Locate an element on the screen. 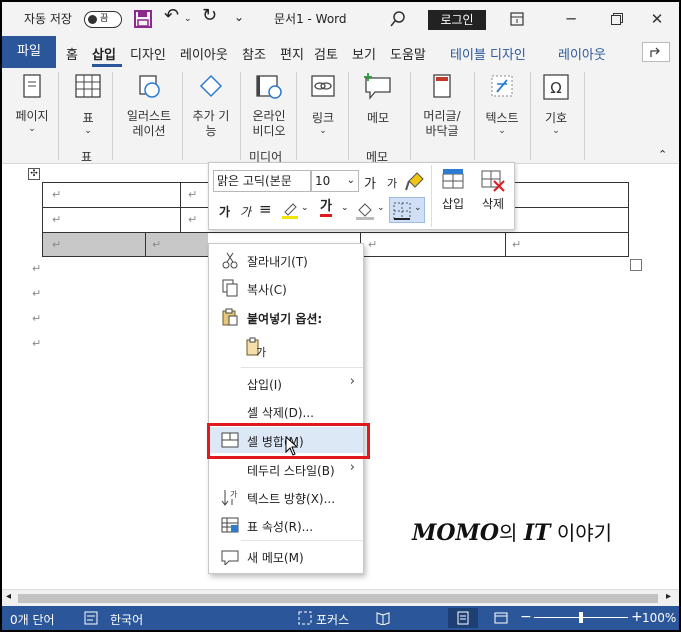 The width and height of the screenshot is (681, 632). scissors-icon is located at coordinates (230, 260).